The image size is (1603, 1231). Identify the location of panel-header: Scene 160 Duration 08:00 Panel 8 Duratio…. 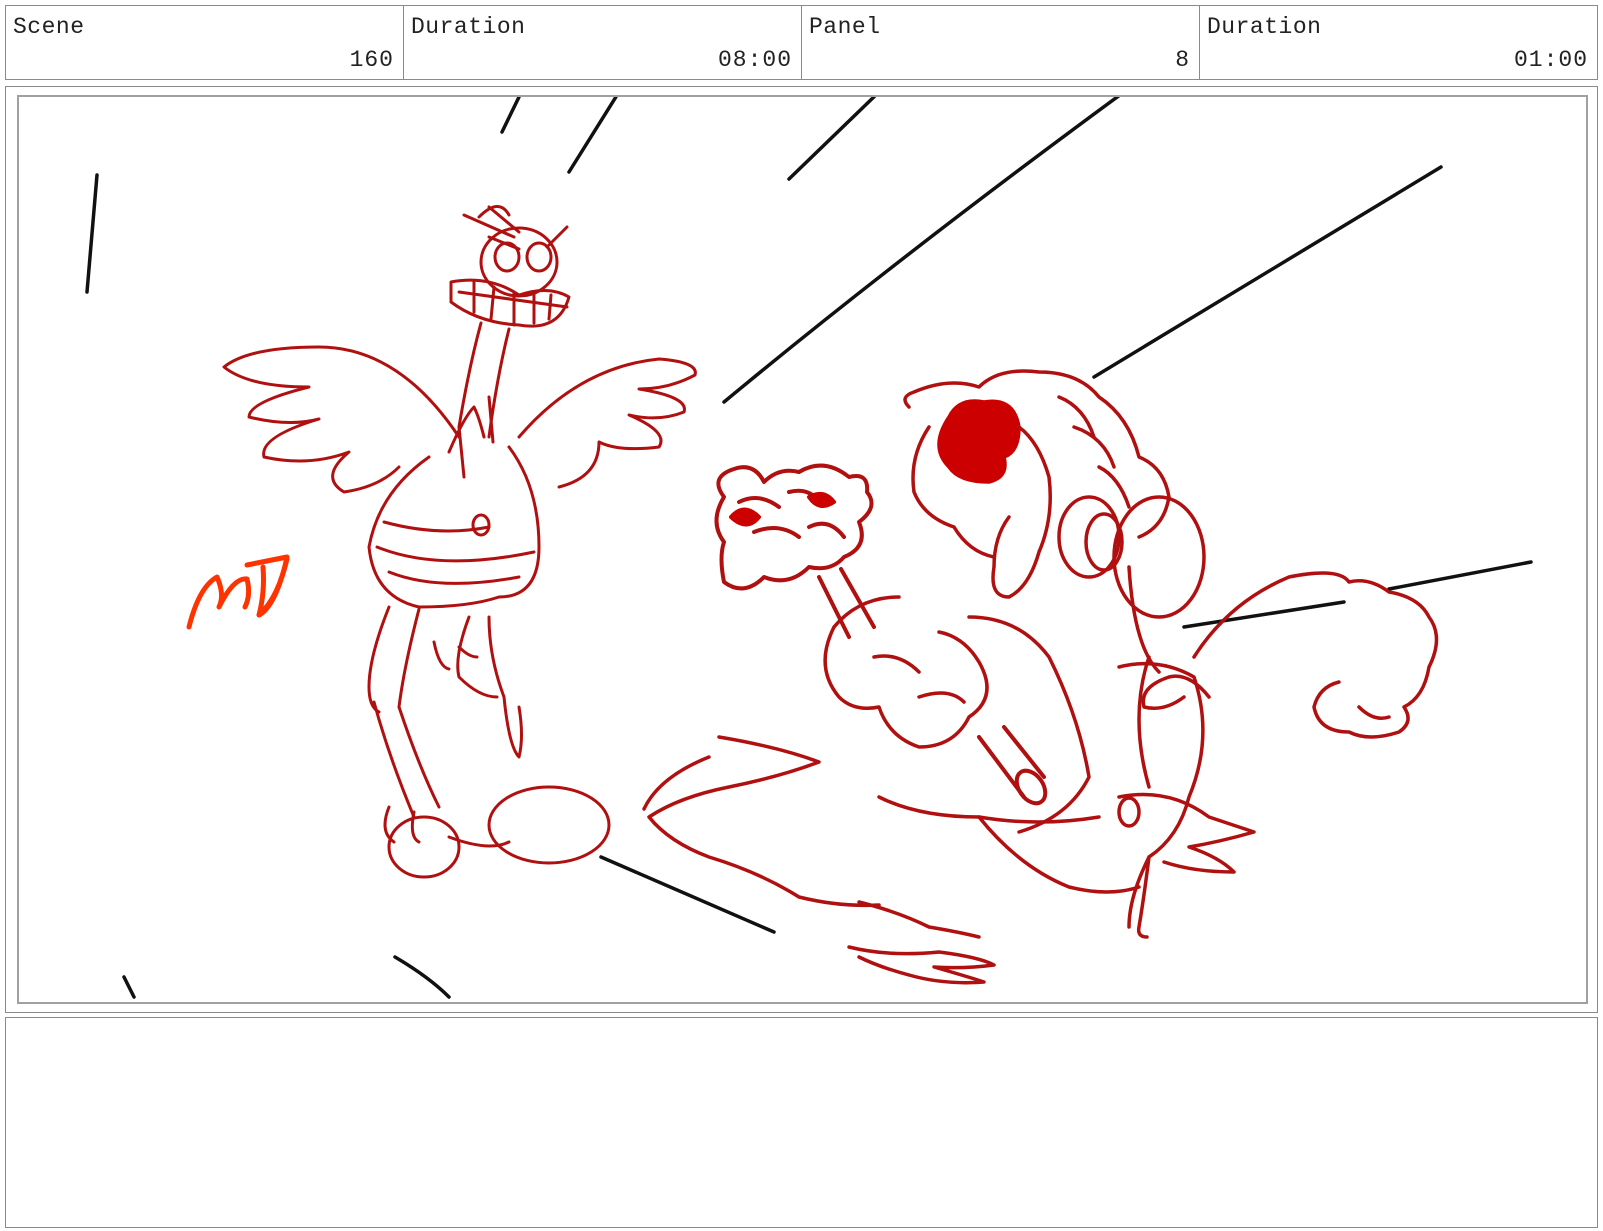
(801, 42).